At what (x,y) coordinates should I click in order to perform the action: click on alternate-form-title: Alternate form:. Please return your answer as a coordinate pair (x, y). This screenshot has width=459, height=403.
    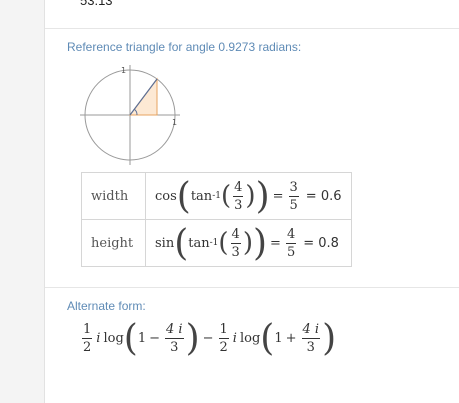
    Looking at the image, I should click on (106, 306).